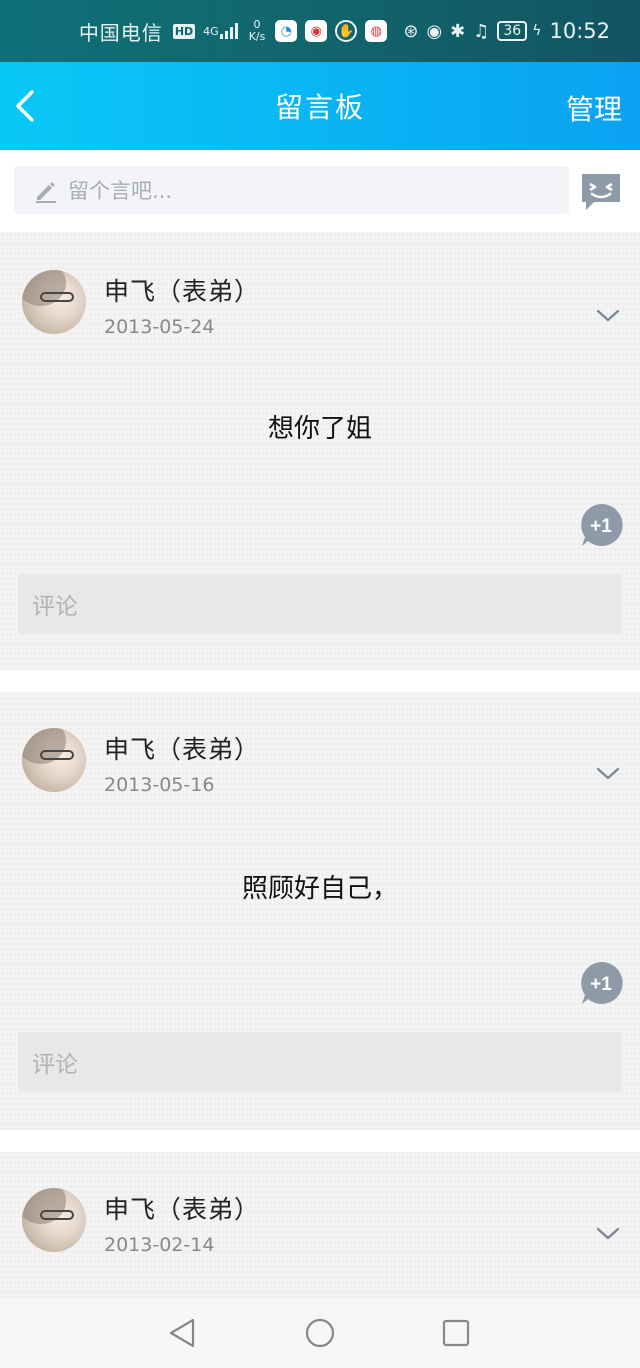 The image size is (640, 1368). What do you see at coordinates (579, 31) in the screenshot?
I see `clock: 10:52` at bounding box center [579, 31].